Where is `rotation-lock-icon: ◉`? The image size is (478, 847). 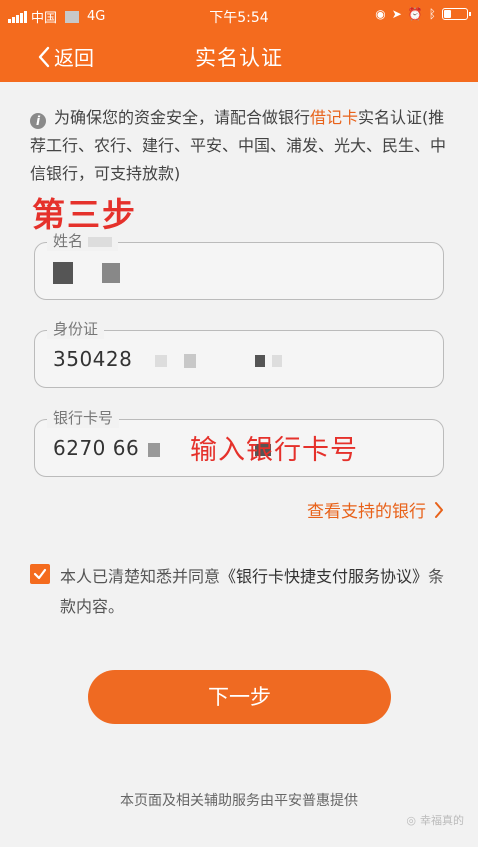
rotation-lock-icon: ◉ is located at coordinates (380, 14).